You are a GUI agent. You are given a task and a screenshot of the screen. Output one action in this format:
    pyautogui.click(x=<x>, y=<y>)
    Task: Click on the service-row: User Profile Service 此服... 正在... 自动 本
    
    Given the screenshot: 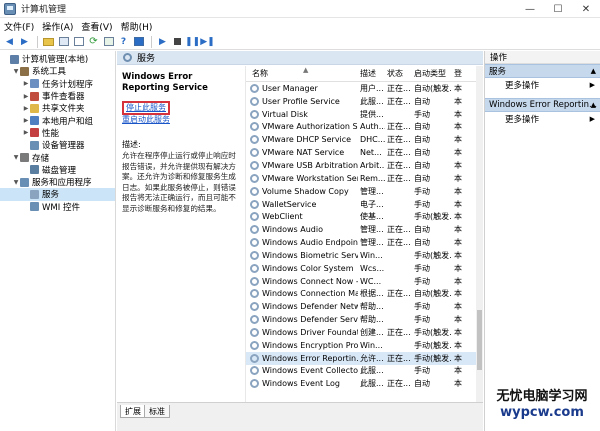 What is the action you would take?
    pyautogui.click(x=364, y=101)
    